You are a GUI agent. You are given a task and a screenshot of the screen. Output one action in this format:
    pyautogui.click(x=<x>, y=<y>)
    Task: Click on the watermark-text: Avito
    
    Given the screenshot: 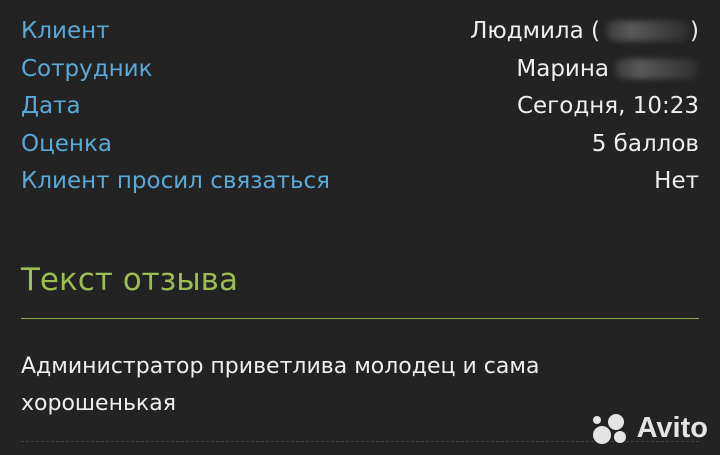 What is the action you would take?
    pyautogui.click(x=672, y=428)
    